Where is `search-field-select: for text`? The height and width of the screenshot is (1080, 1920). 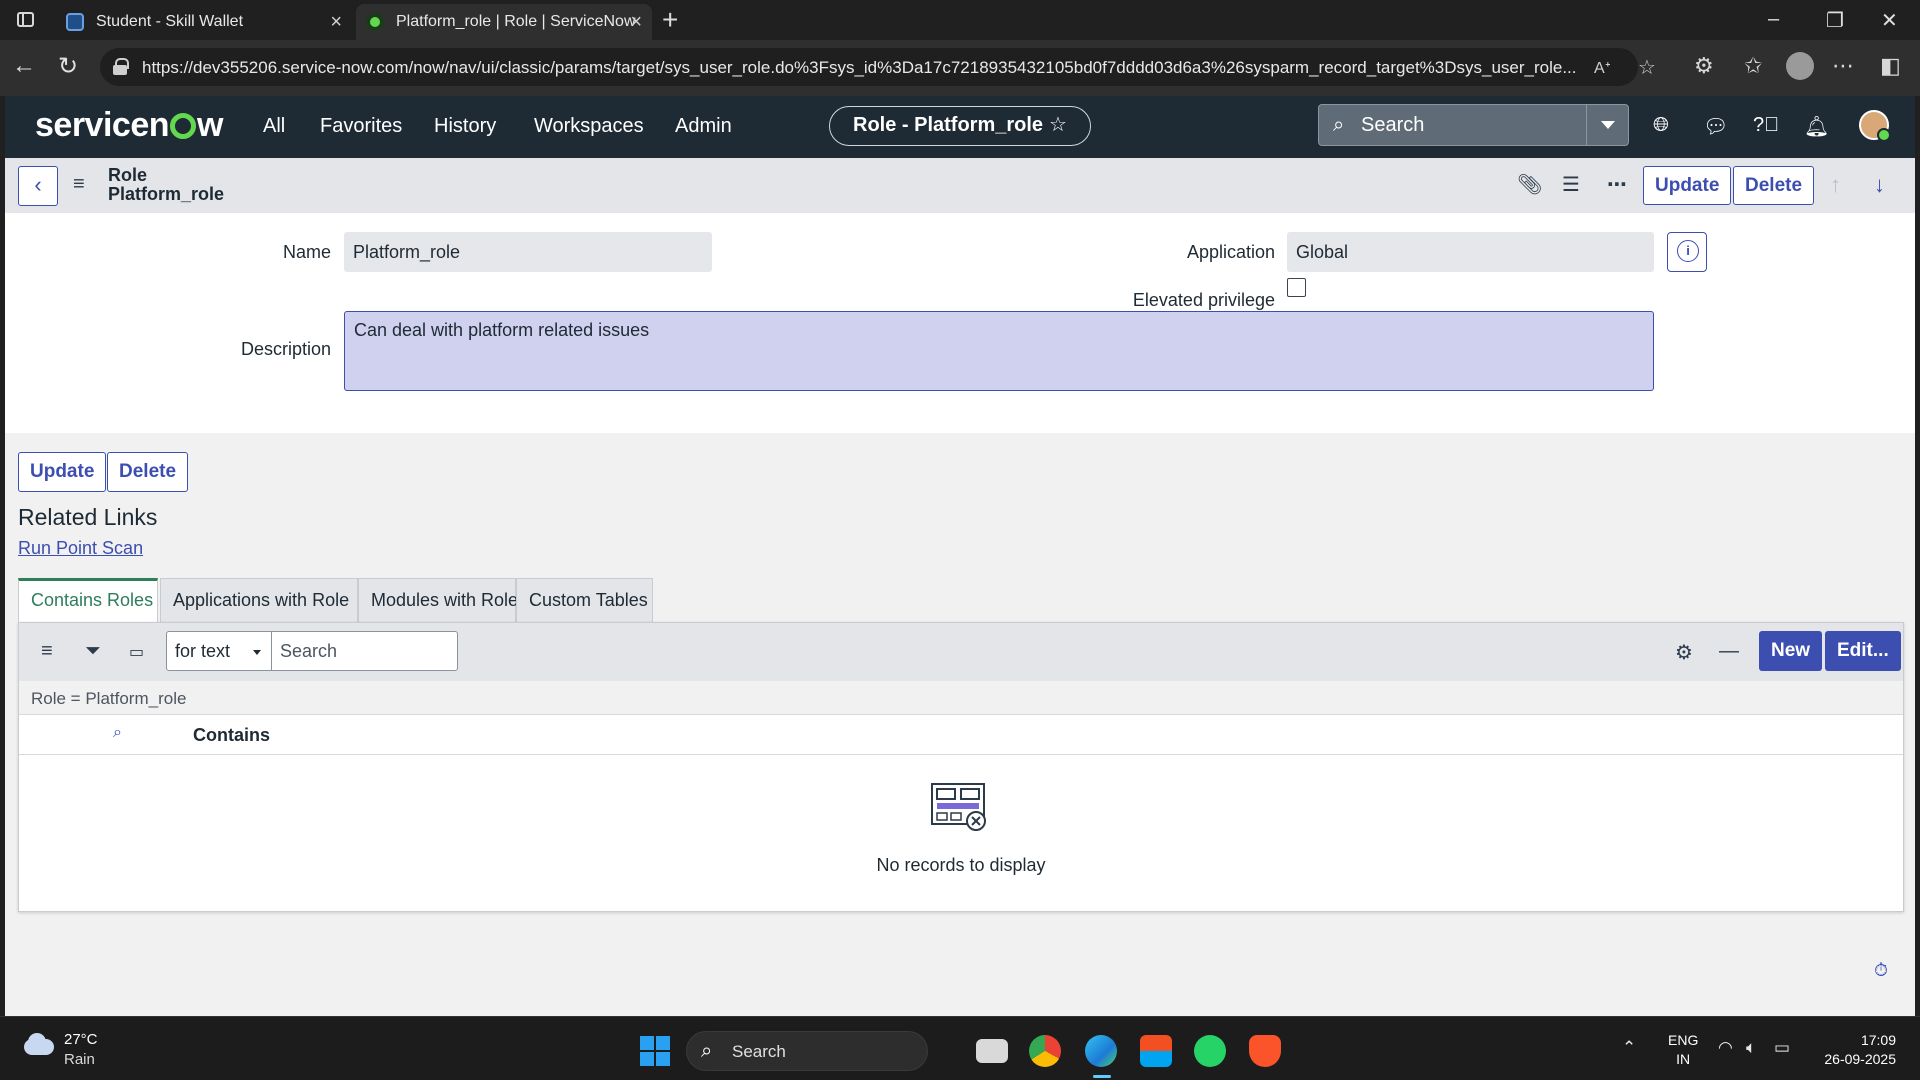
search-field-select: for text is located at coordinates (219, 651).